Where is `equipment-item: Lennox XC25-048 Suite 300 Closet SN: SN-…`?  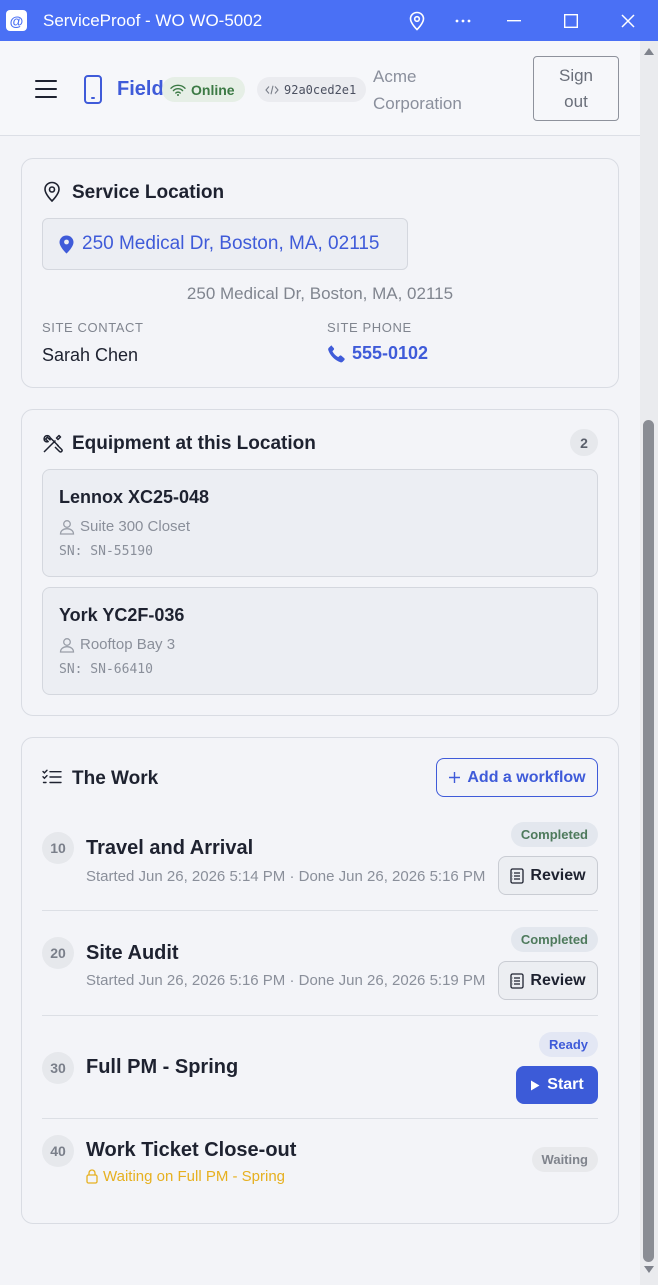
equipment-item: Lennox XC25-048 Suite 300 Closet SN: SN-… is located at coordinates (320, 523).